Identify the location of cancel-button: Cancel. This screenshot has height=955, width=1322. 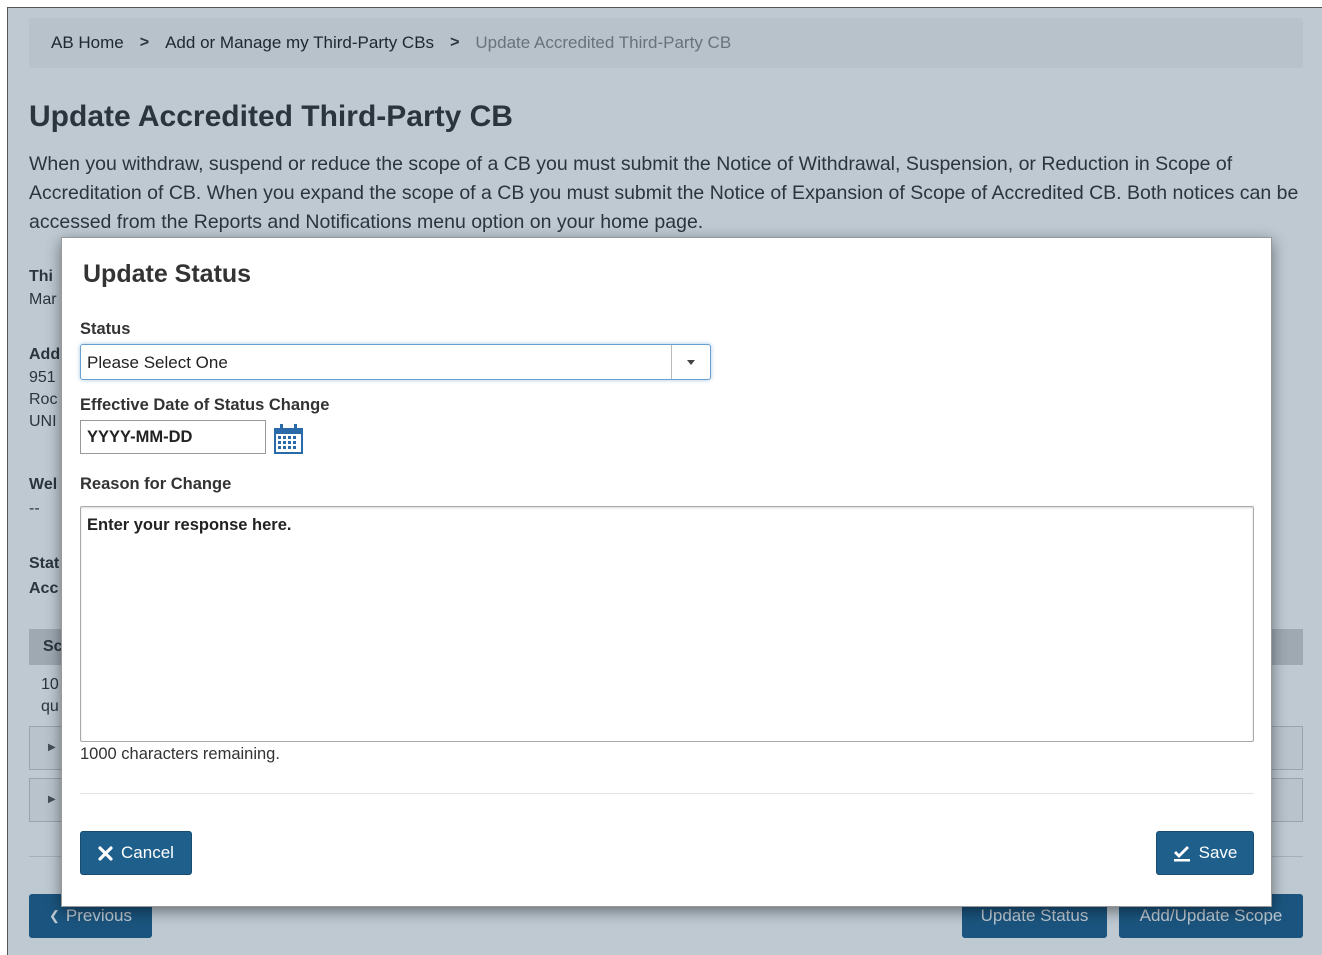
(136, 853).